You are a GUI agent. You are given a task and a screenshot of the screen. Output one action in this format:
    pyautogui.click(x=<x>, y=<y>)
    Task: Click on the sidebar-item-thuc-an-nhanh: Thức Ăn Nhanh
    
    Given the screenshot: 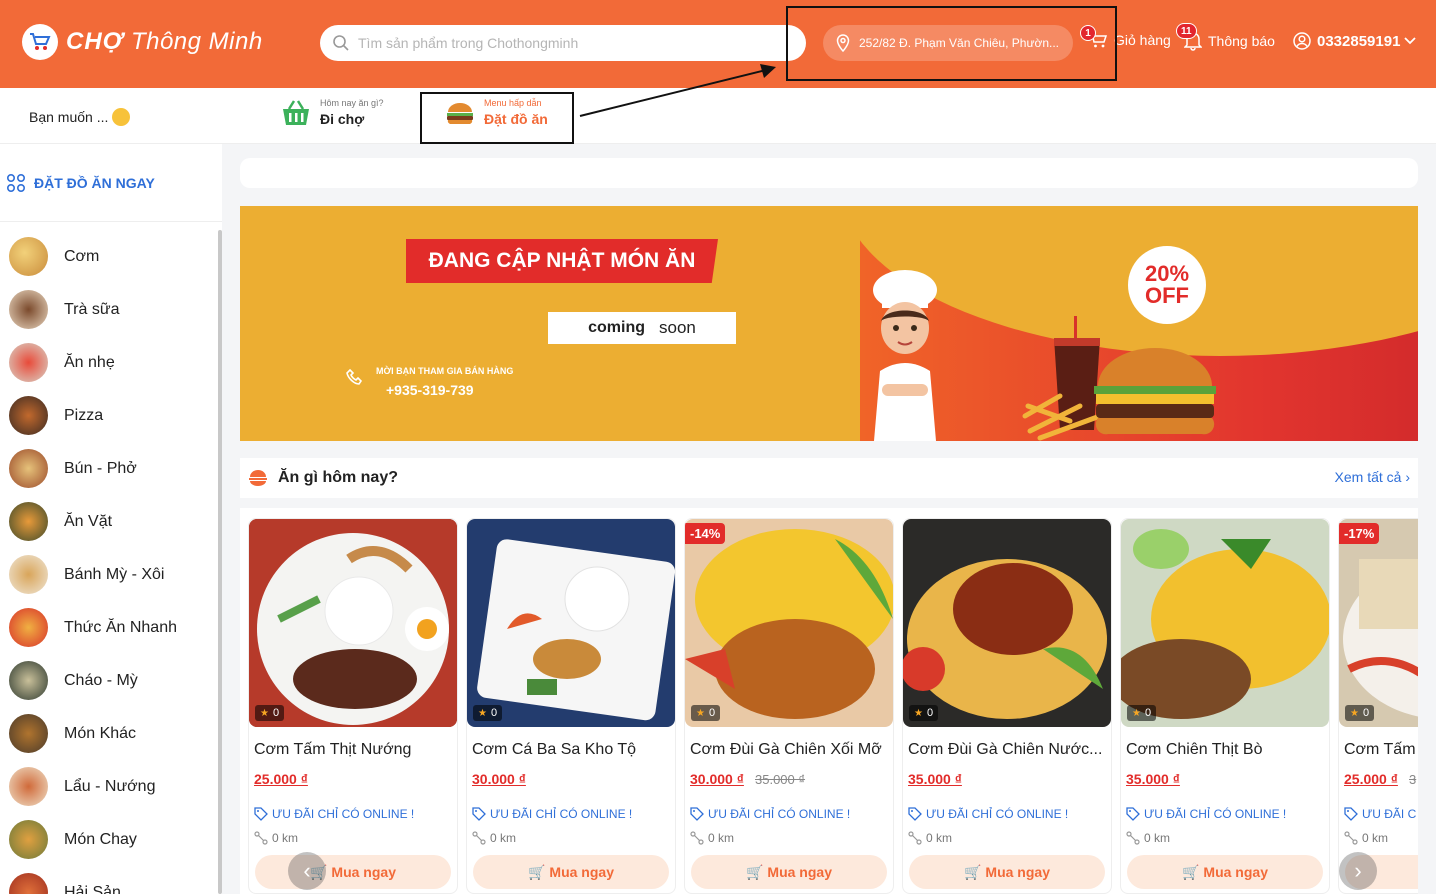 What is the action you would take?
    pyautogui.click(x=108, y=627)
    